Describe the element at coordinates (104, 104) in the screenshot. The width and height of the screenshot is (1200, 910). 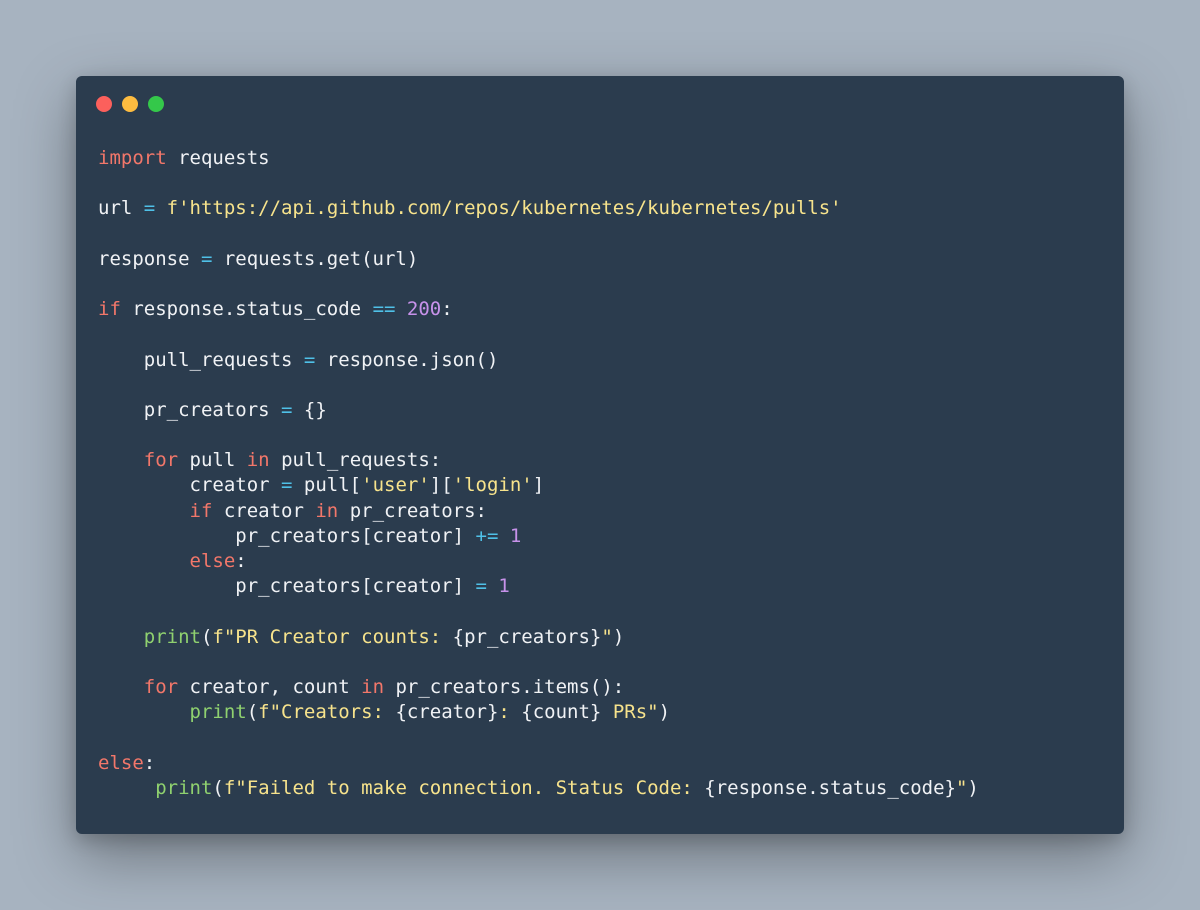
I see `close-button` at that location.